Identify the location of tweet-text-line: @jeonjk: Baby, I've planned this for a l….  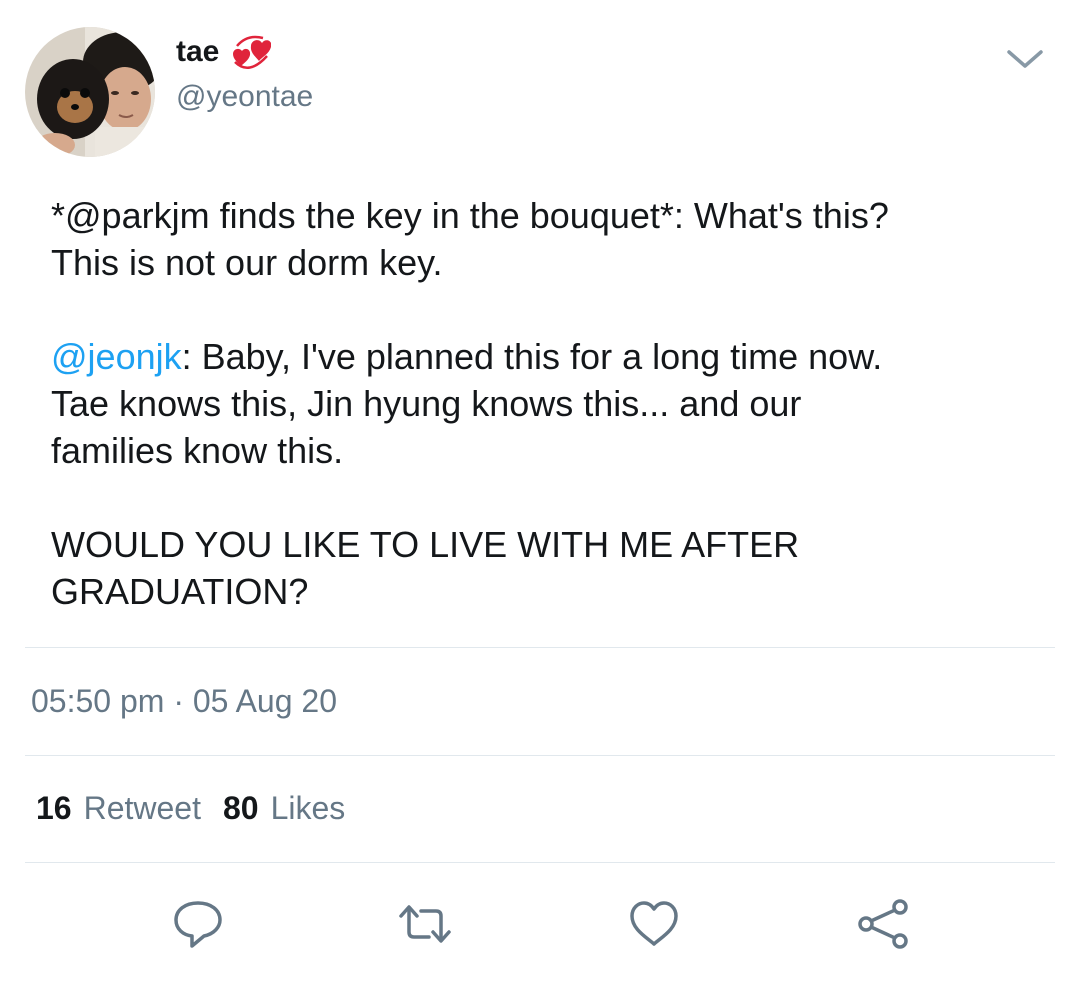
(551, 356).